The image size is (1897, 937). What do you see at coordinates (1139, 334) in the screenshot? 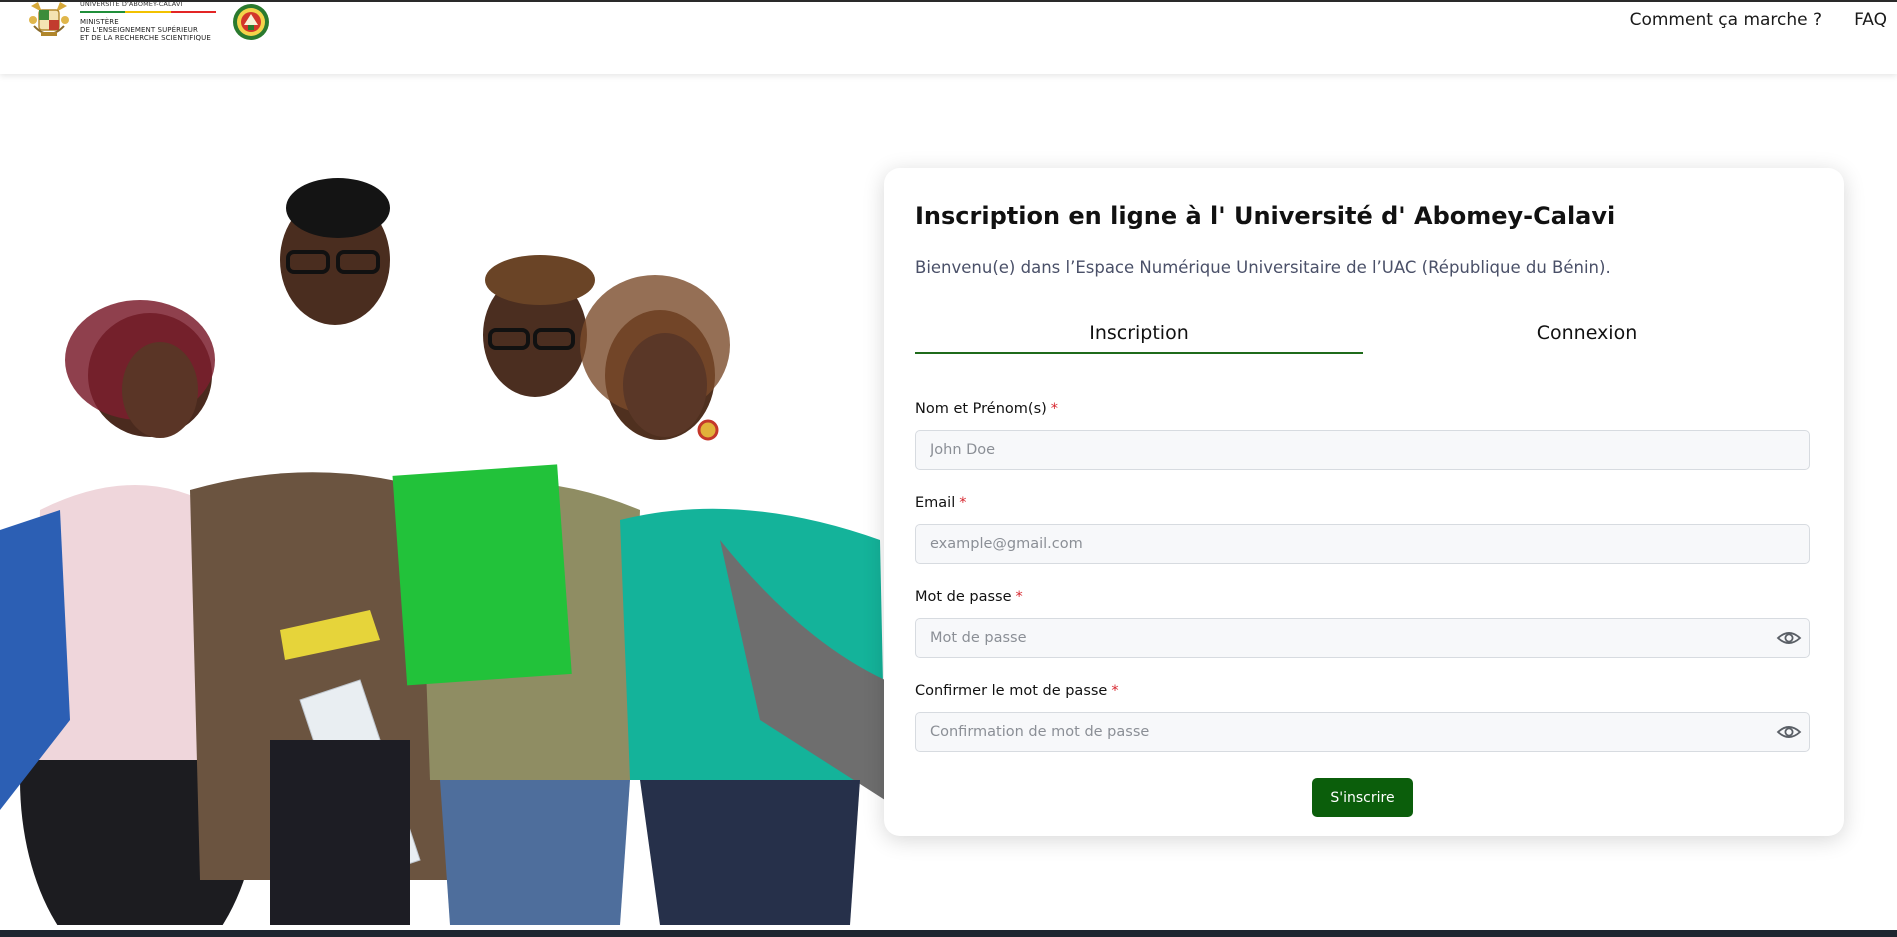
I see `tab-inscription: Inscription` at bounding box center [1139, 334].